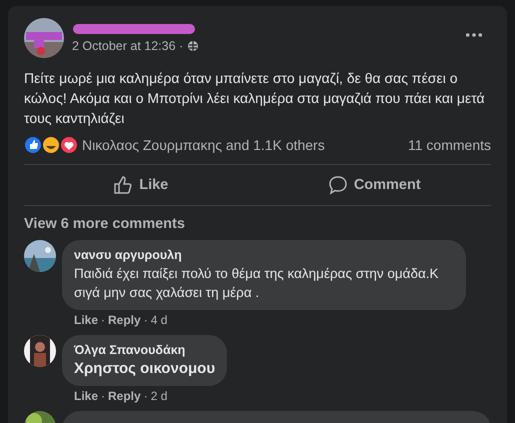 The height and width of the screenshot is (423, 515). What do you see at coordinates (141, 185) in the screenshot?
I see `like-button: Like` at bounding box center [141, 185].